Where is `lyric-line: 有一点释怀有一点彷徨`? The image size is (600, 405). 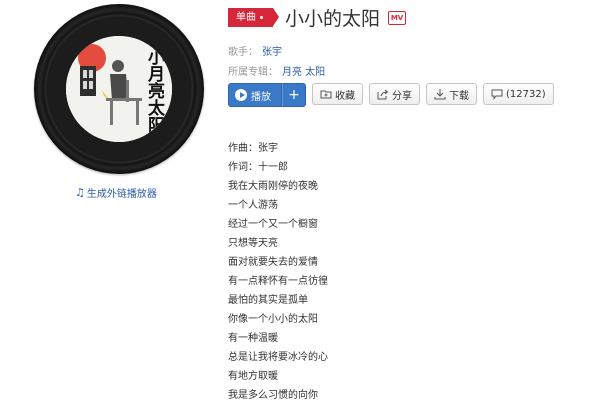 lyric-line: 有一点释怀有一点彷徨 is located at coordinates (278, 281).